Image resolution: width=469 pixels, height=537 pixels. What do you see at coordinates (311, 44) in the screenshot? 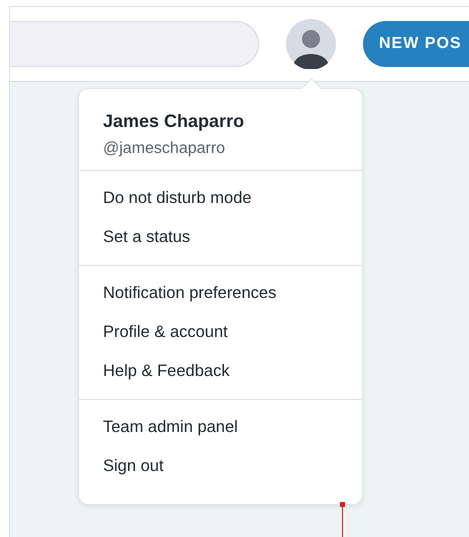
I see `avatar-icon` at bounding box center [311, 44].